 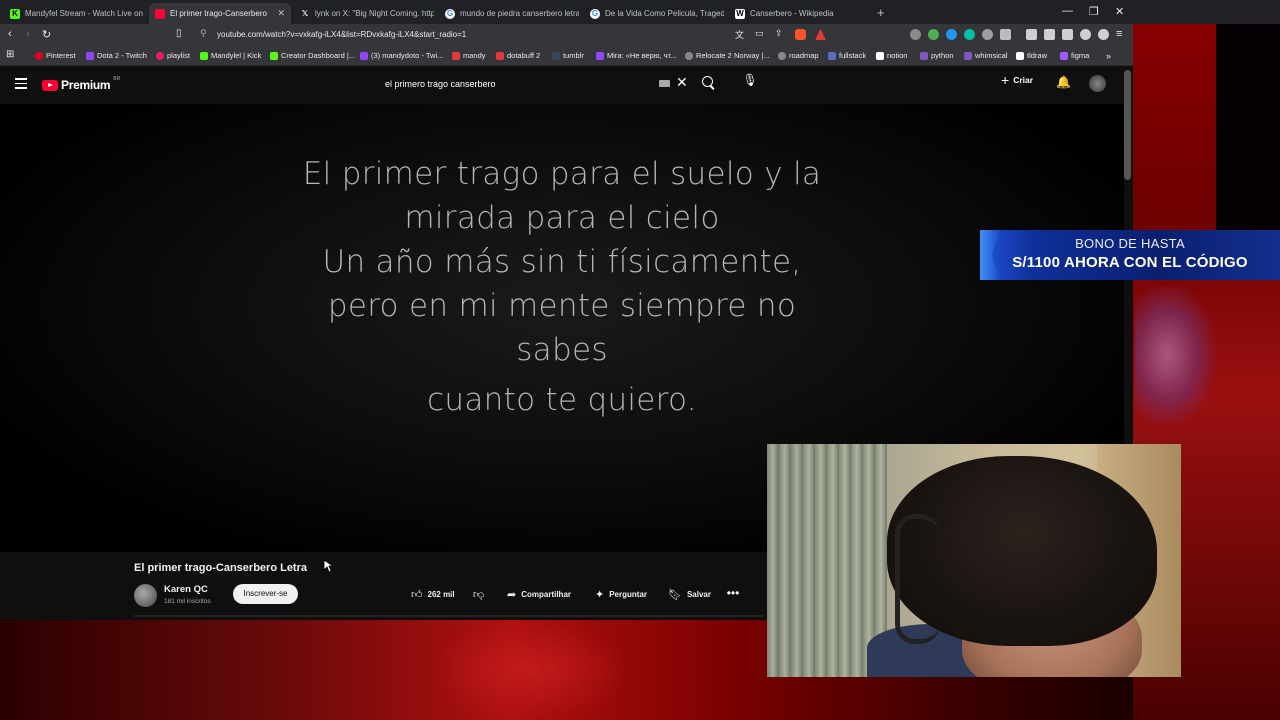 I want to click on create-button: + Criar, so click(x=1017, y=80).